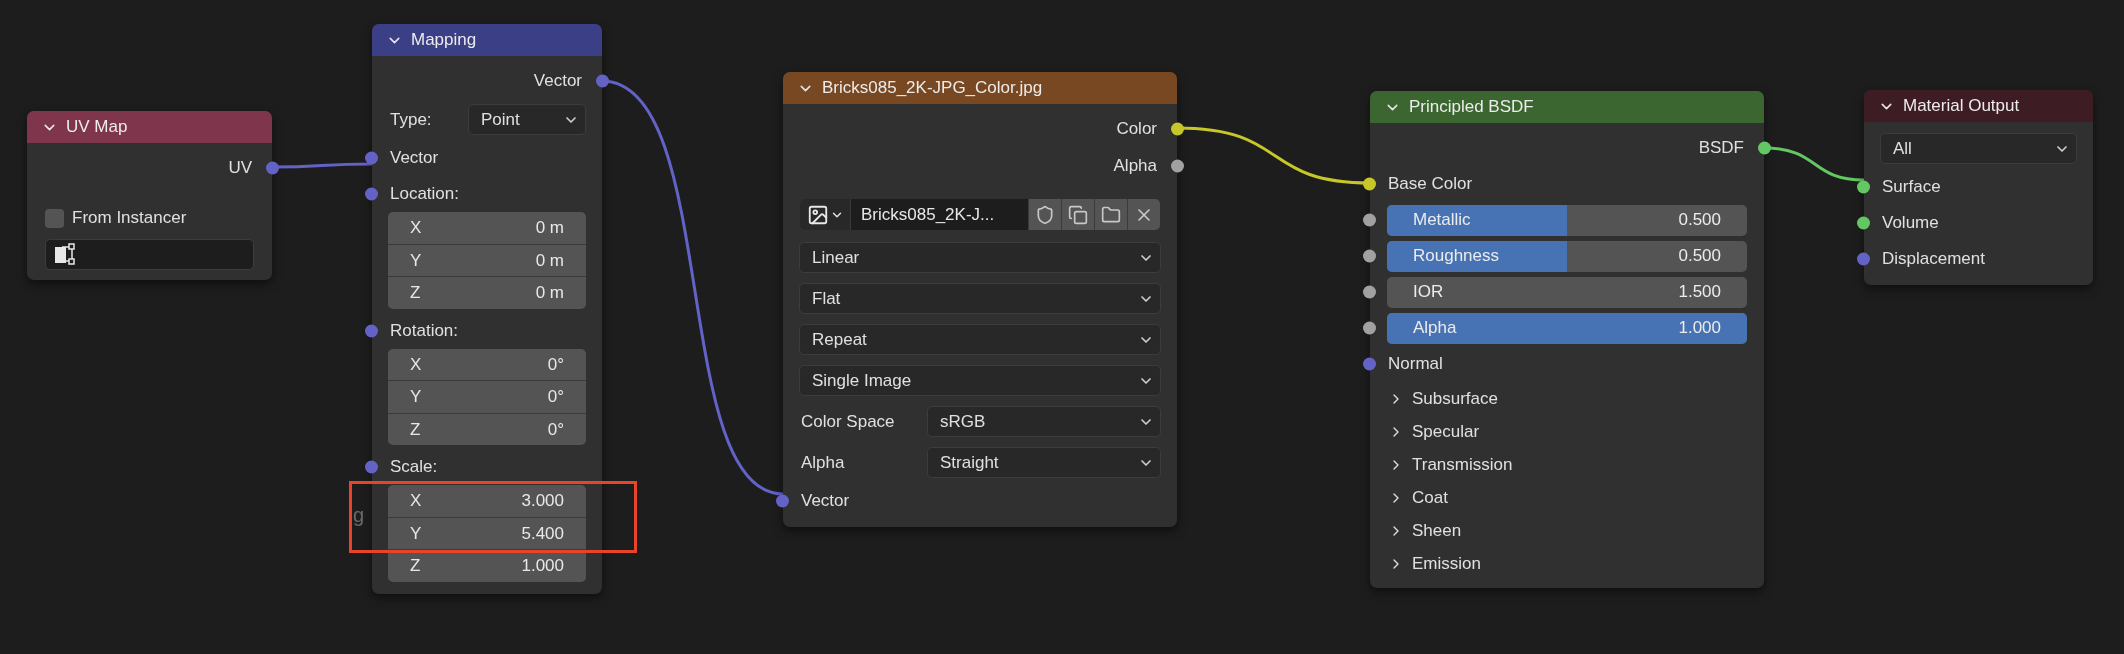 The width and height of the screenshot is (2124, 654). I want to click on copy-icon, so click(1078, 214).